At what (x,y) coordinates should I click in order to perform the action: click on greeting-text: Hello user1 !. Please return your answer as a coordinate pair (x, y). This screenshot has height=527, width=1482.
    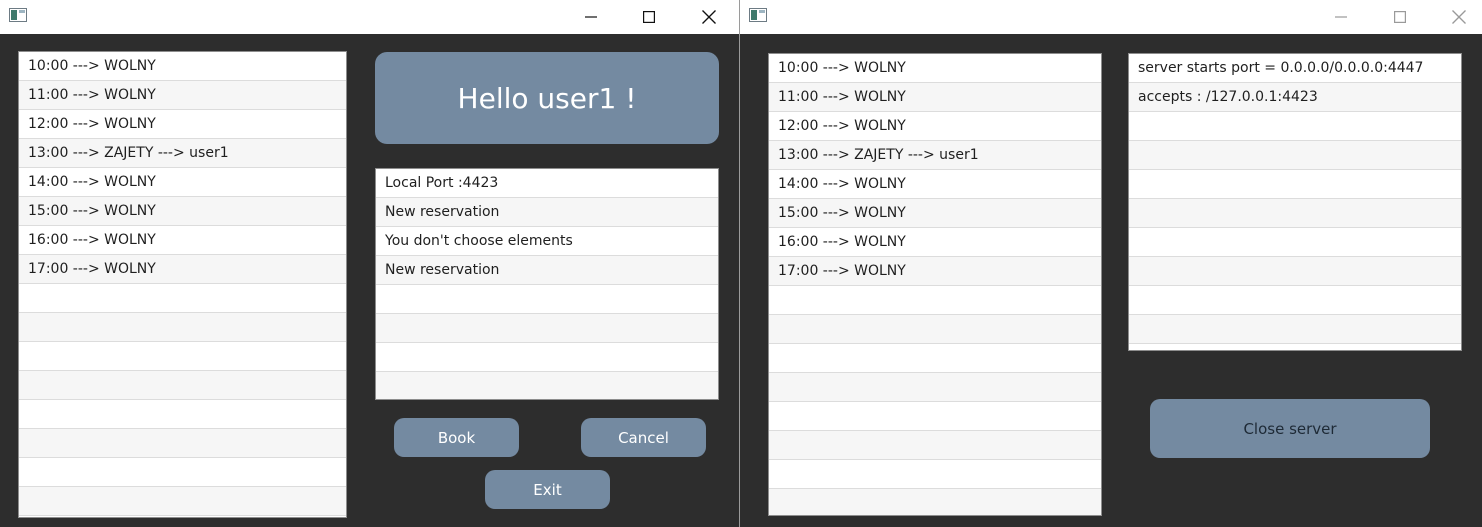
    Looking at the image, I should click on (547, 98).